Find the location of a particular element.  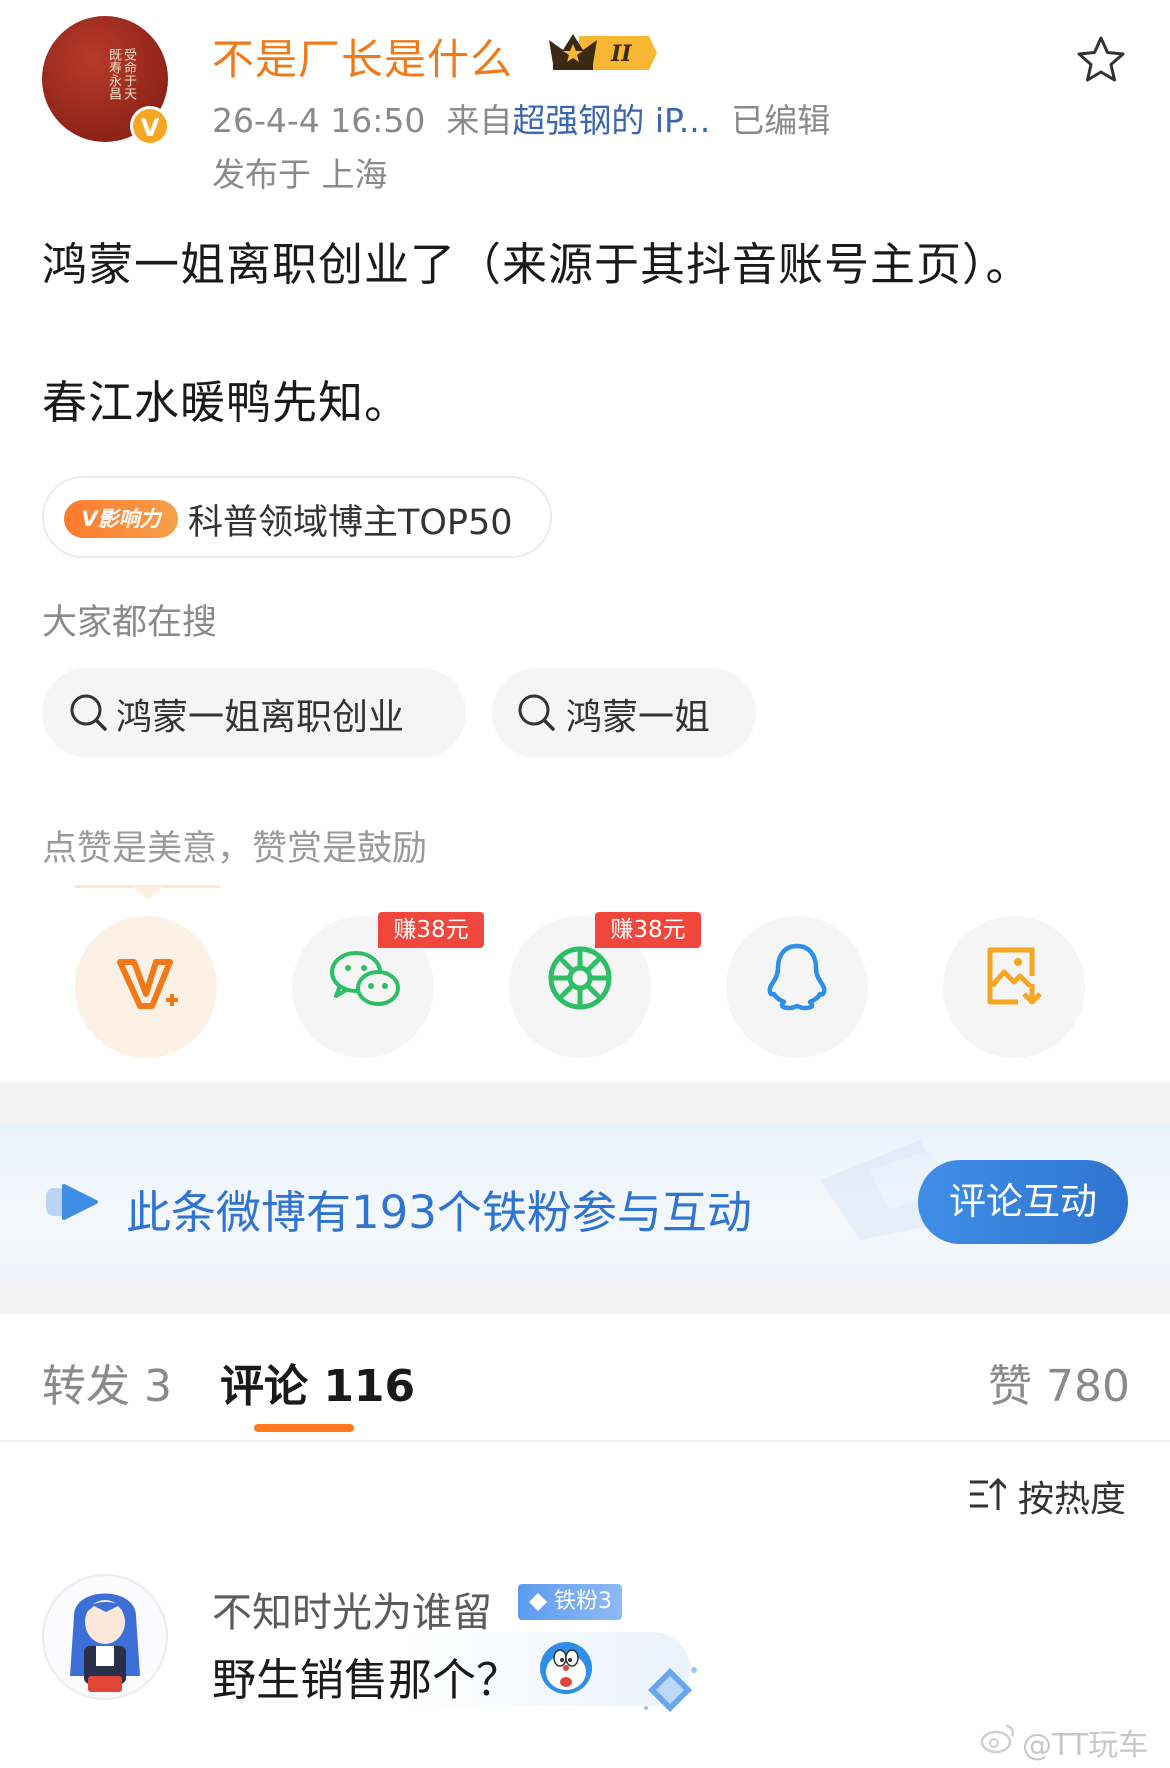

v-reward-icon is located at coordinates (147, 984).